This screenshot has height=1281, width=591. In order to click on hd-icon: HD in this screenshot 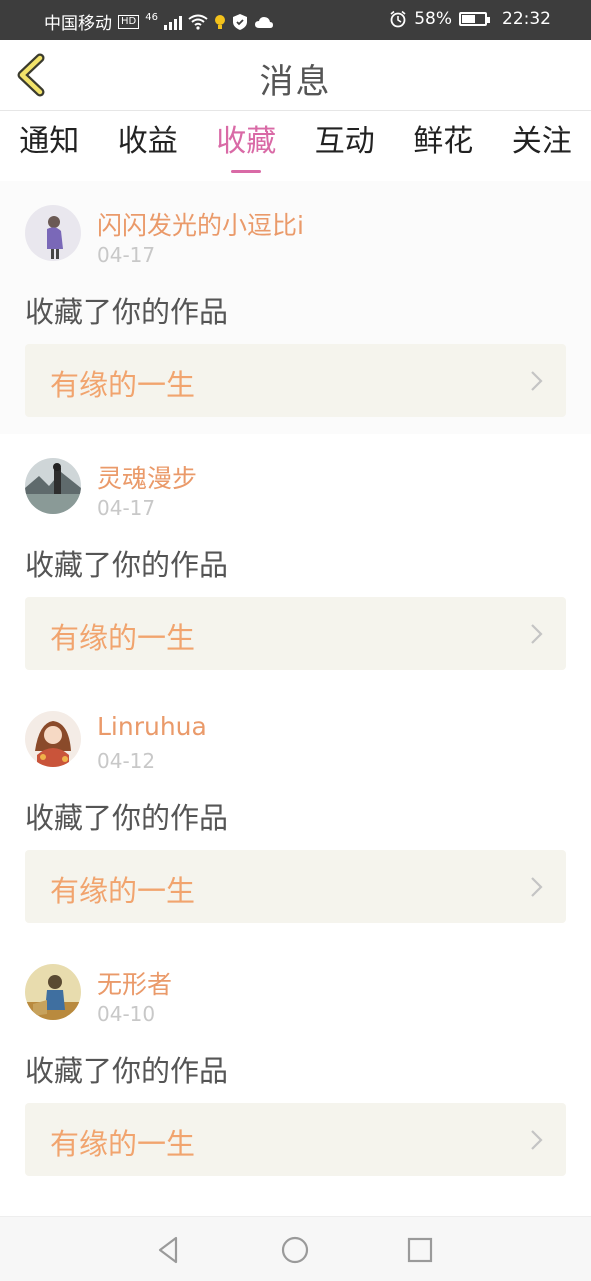, I will do `click(128, 22)`.